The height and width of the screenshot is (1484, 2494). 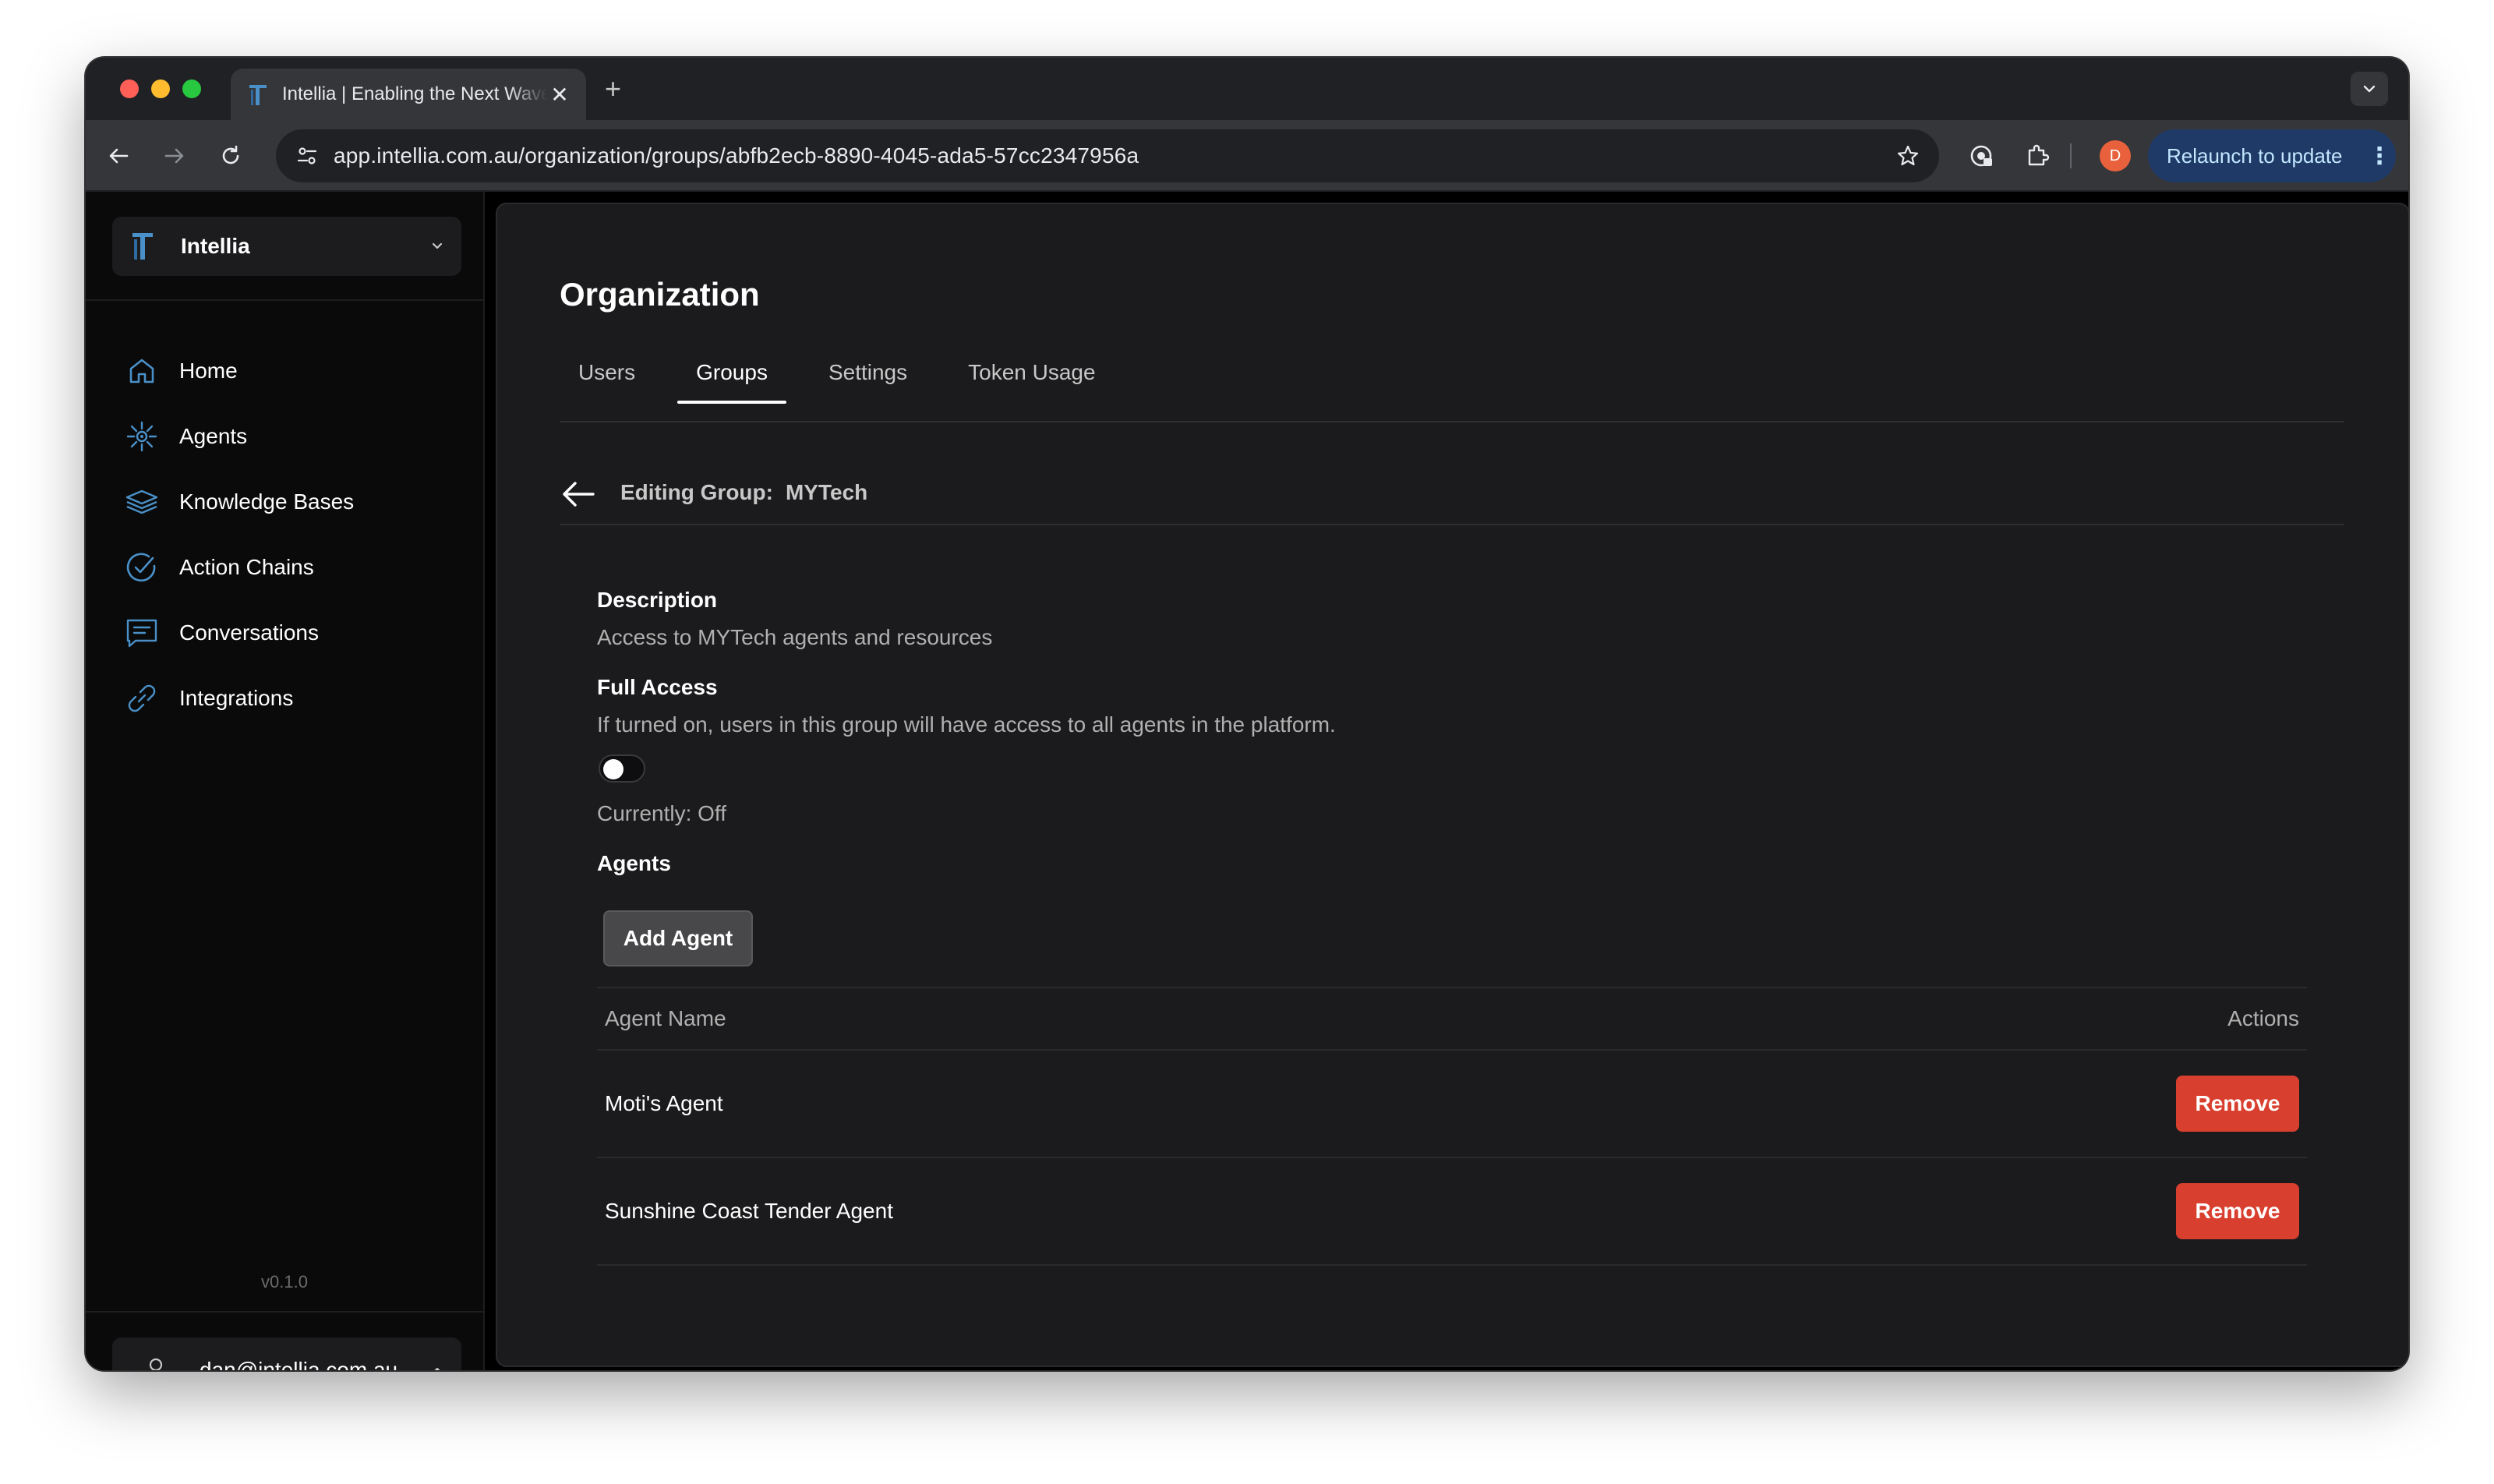 What do you see at coordinates (666, 1018) in the screenshot?
I see `column-header-agent-name: Agent Name` at bounding box center [666, 1018].